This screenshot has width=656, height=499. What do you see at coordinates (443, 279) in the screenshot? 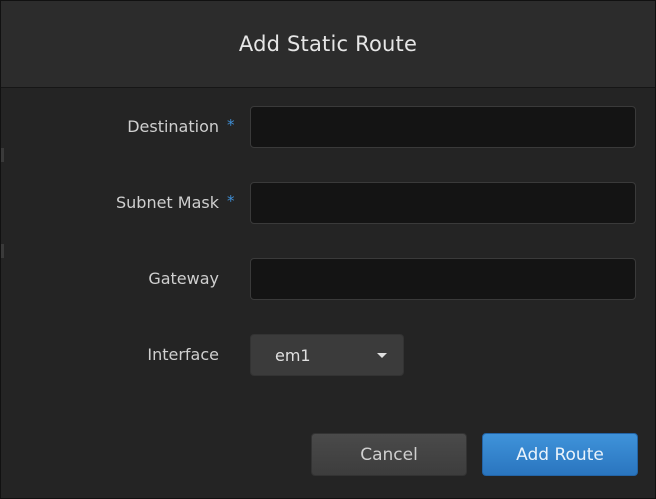
I see `gateway-input` at bounding box center [443, 279].